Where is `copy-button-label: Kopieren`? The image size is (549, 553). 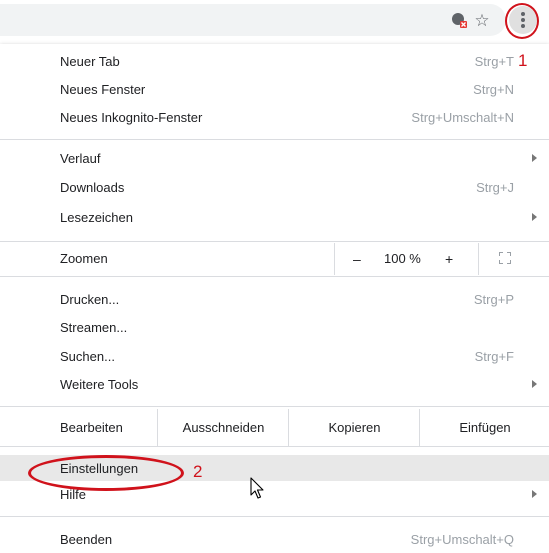 copy-button-label: Kopieren is located at coordinates (354, 427).